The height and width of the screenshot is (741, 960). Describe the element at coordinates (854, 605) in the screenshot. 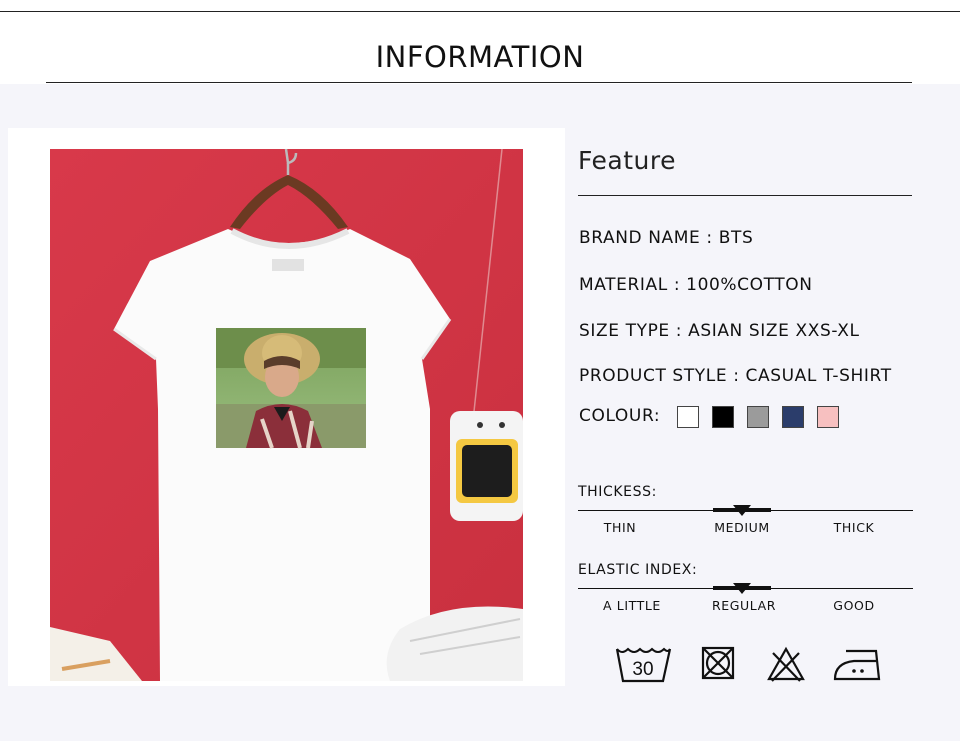

I see `elastic-option-good: GOOD` at that location.